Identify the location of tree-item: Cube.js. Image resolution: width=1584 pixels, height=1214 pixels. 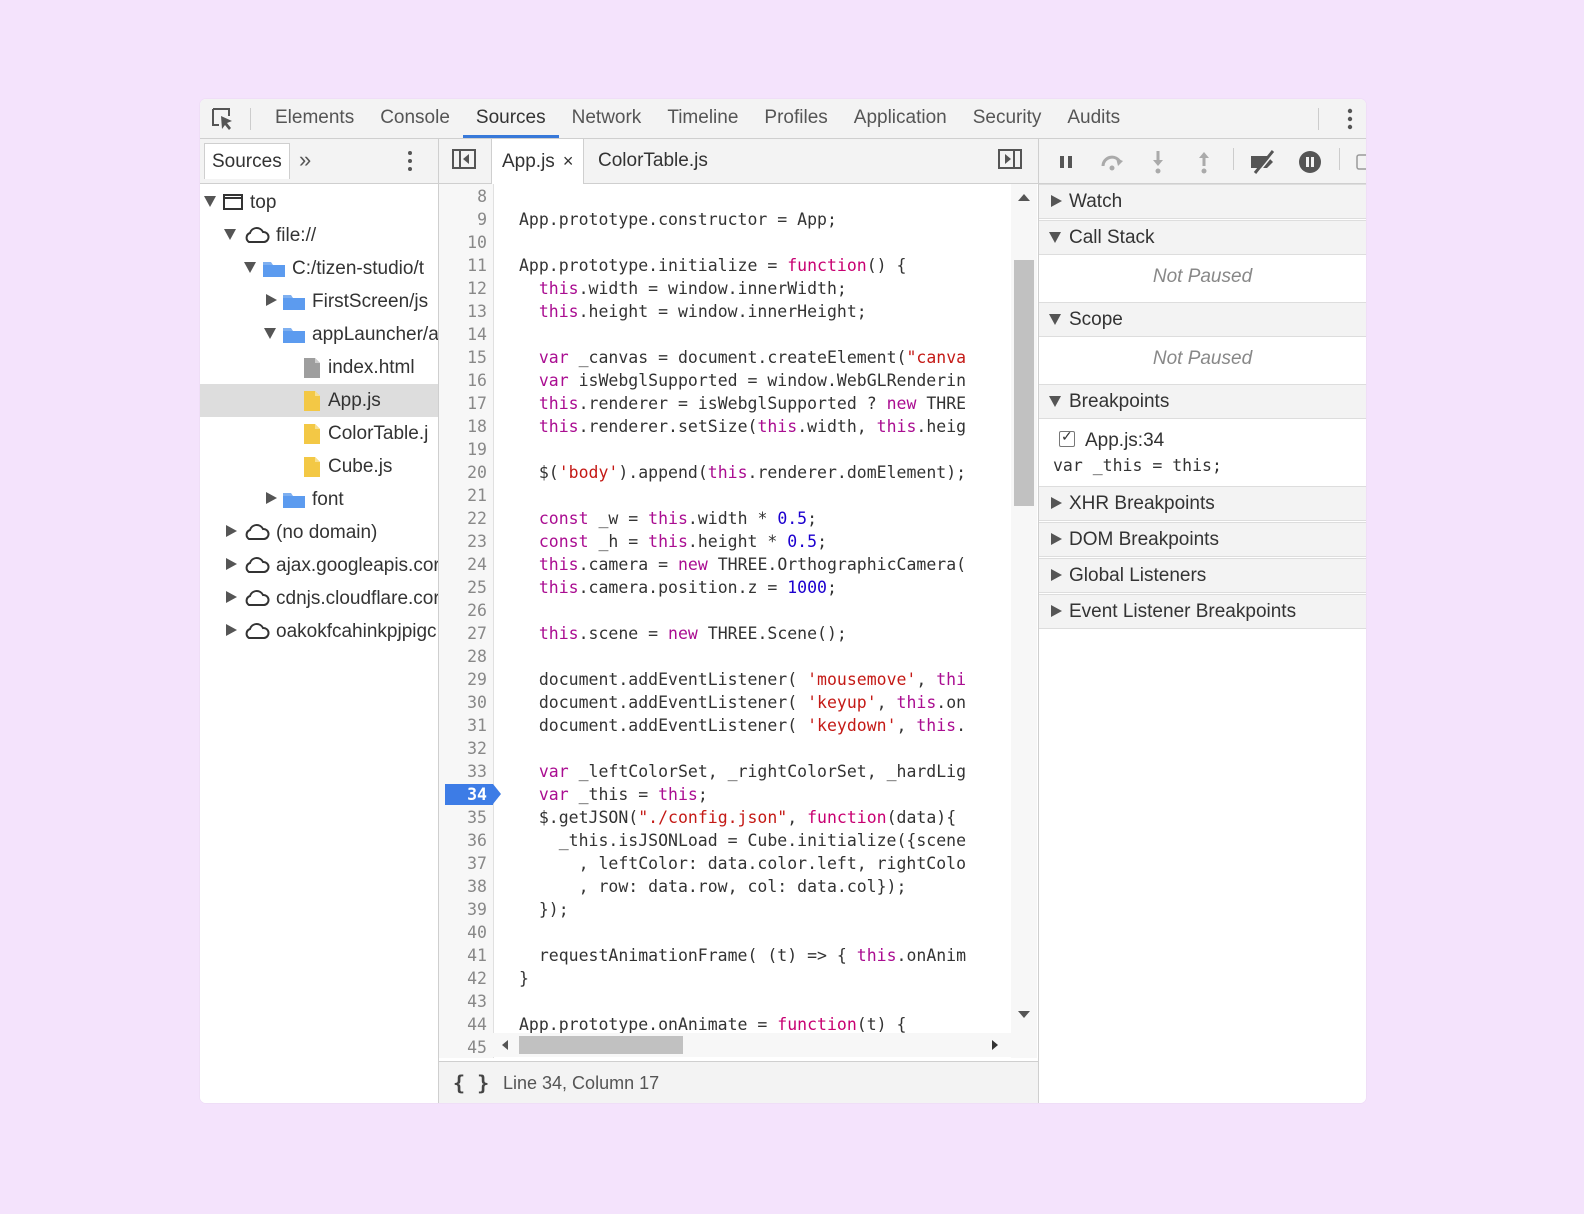
(319, 466).